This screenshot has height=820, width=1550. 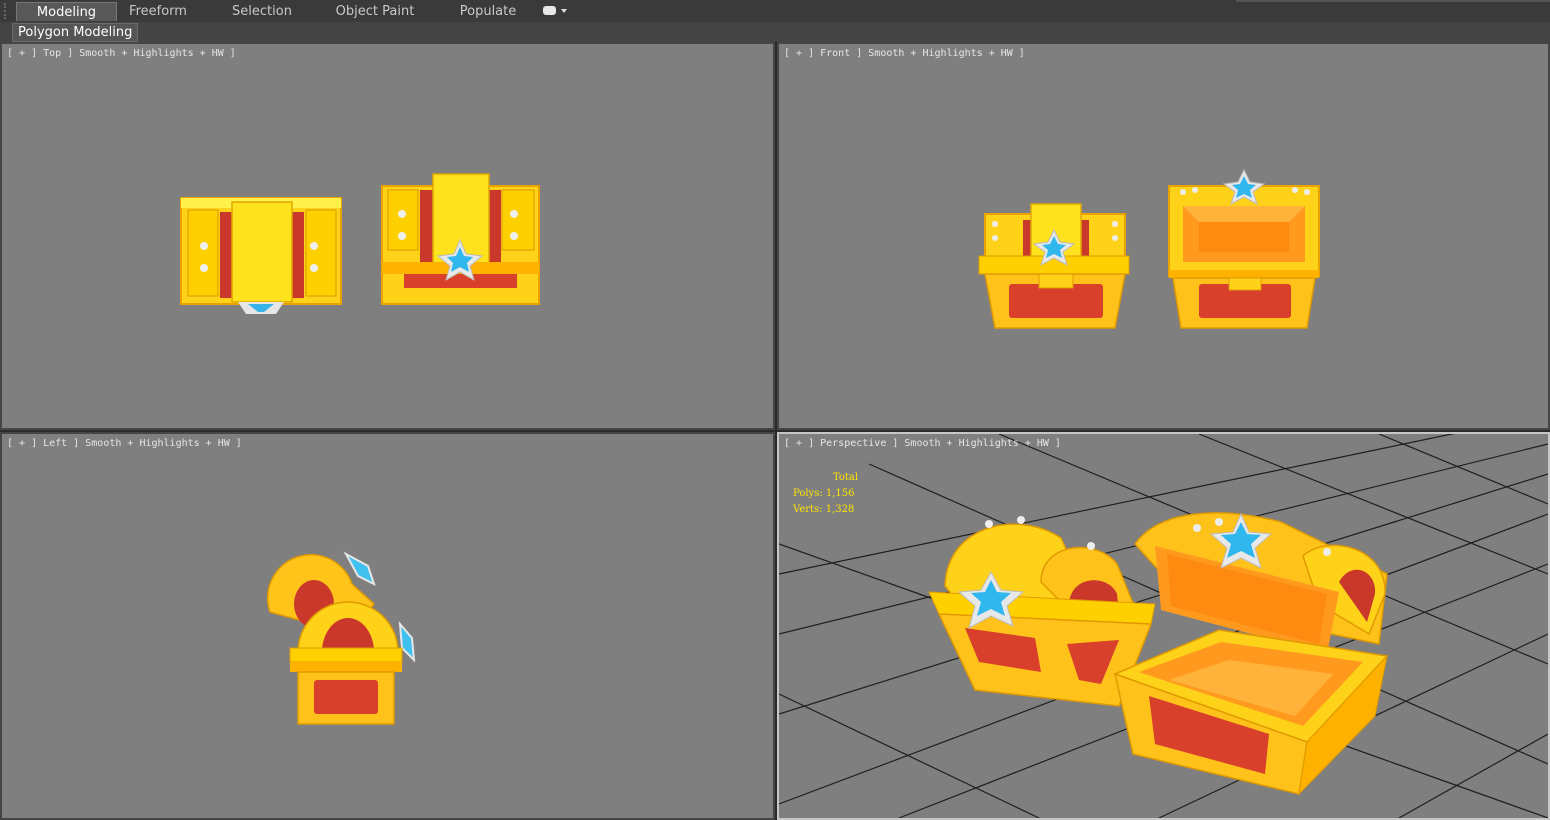 What do you see at coordinates (840, 509) in the screenshot?
I see `stats-verts-value: 1,328` at bounding box center [840, 509].